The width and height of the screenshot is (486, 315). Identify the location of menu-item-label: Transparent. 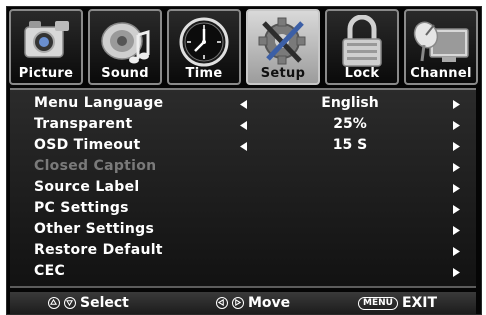
(83, 124).